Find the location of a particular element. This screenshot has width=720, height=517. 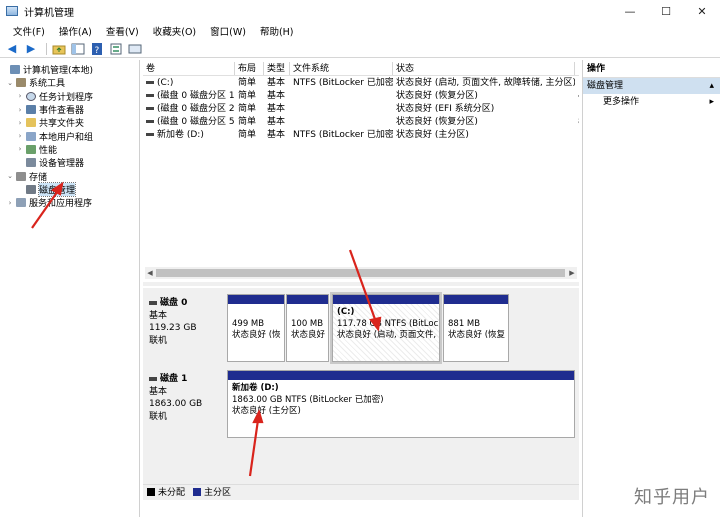

more-actions-label: 更多操作 is located at coordinates (621, 102).